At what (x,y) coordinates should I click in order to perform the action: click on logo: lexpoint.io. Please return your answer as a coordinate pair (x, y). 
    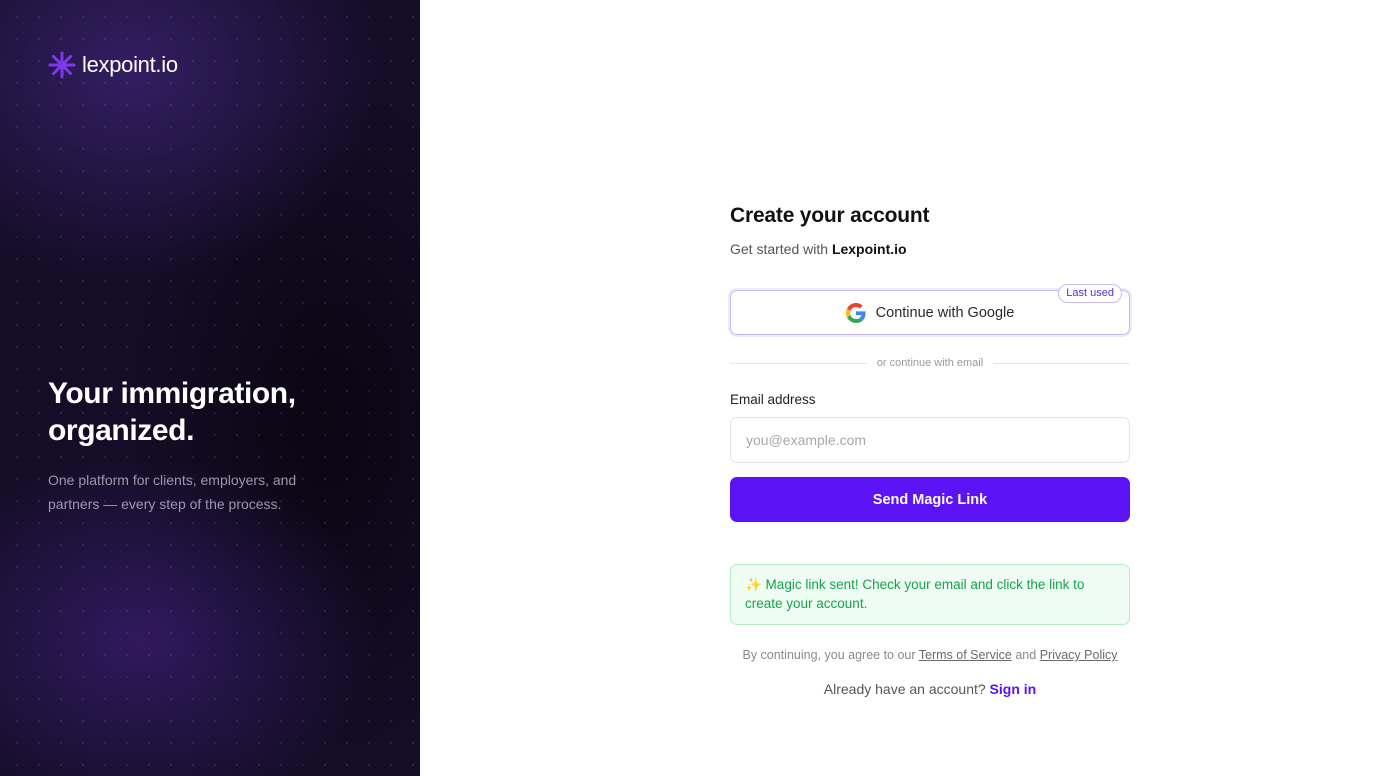
    Looking at the image, I should click on (113, 65).